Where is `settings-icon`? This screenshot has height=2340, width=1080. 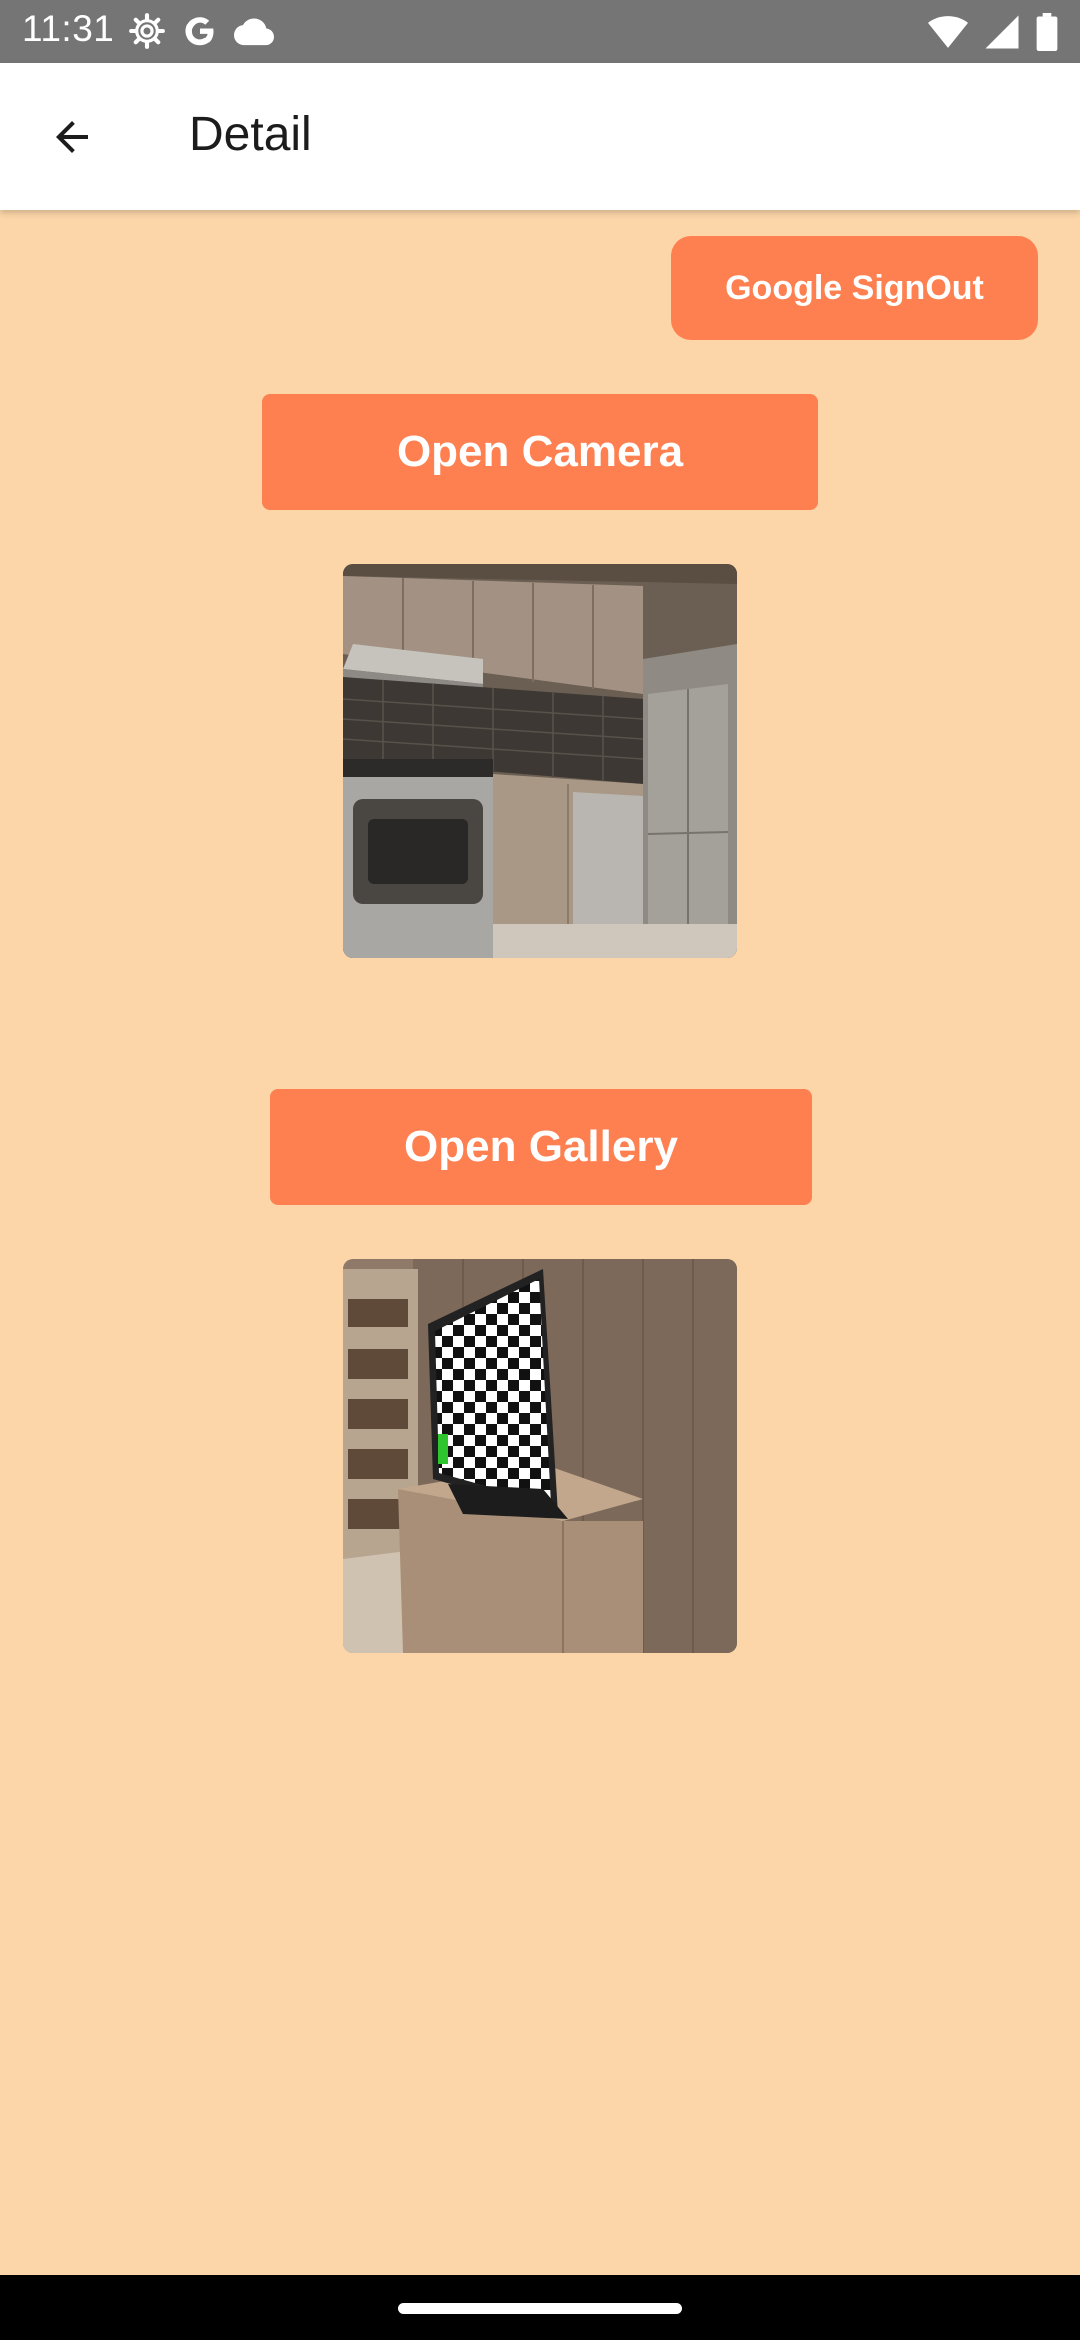 settings-icon is located at coordinates (147, 31).